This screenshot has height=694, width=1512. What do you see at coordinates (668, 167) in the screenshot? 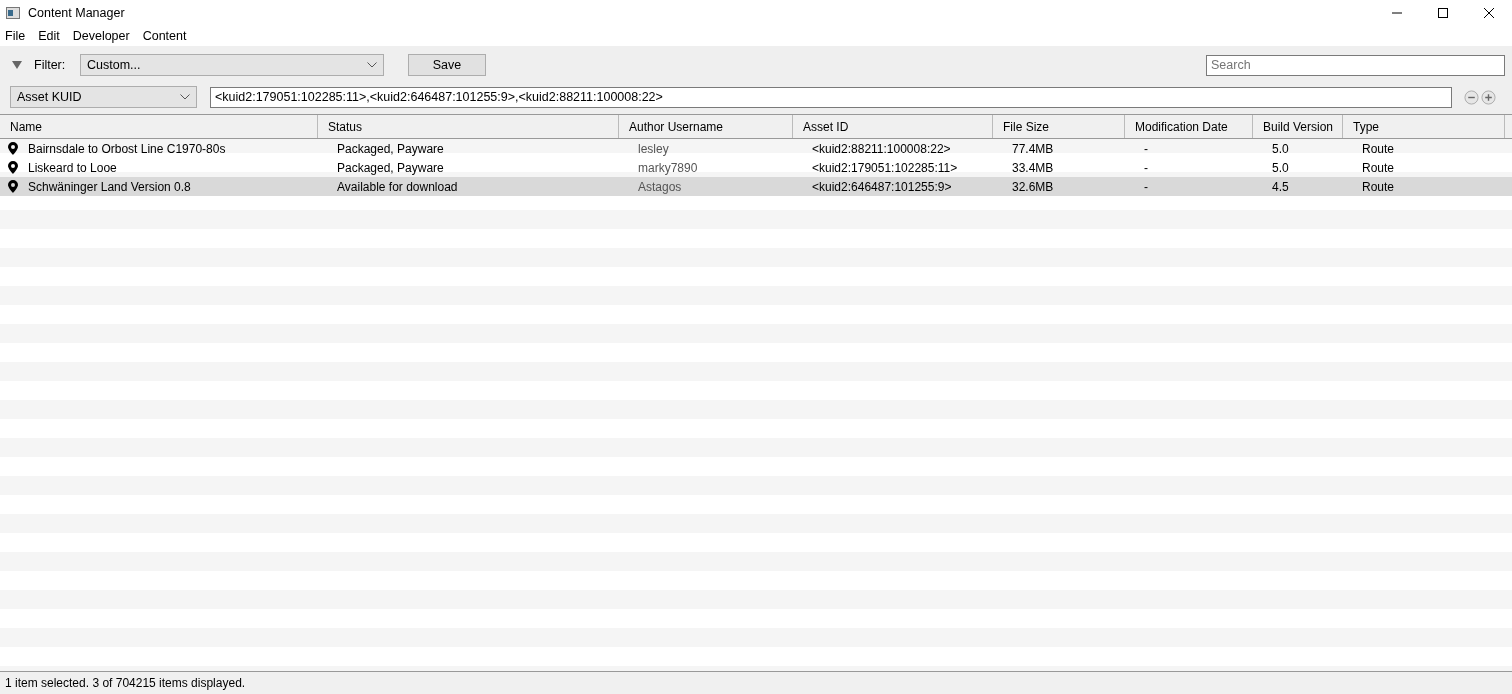
I see `table-cell: marky7890` at bounding box center [668, 167].